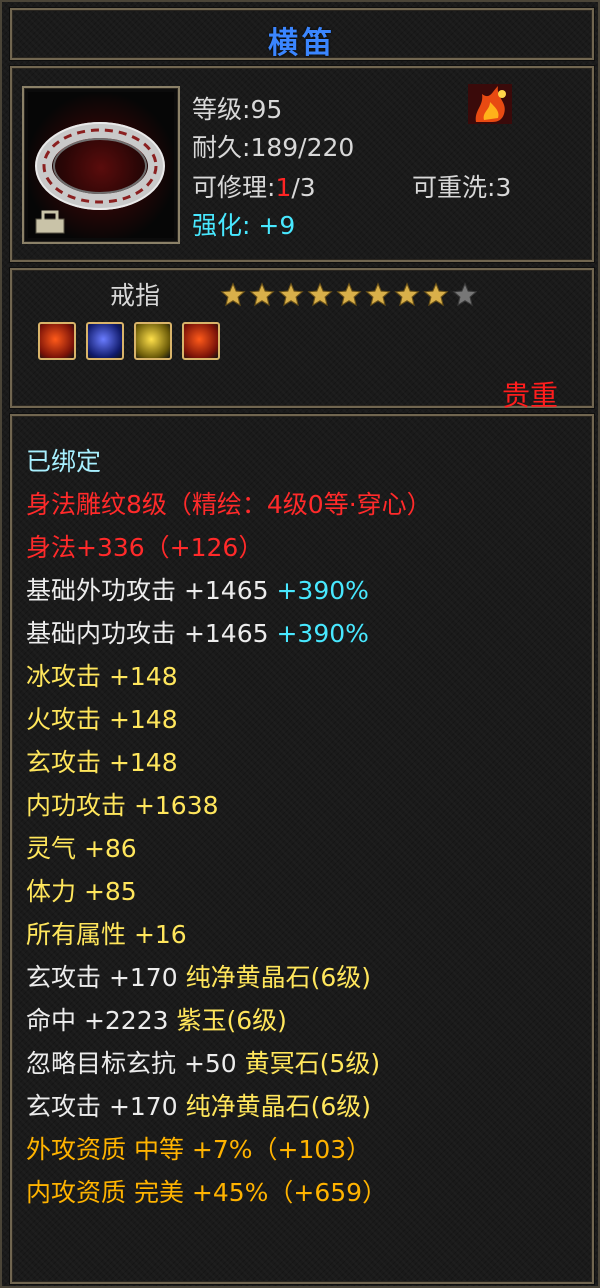  Describe the element at coordinates (234, 187) in the screenshot. I see `repair-label: 可修理:` at that location.